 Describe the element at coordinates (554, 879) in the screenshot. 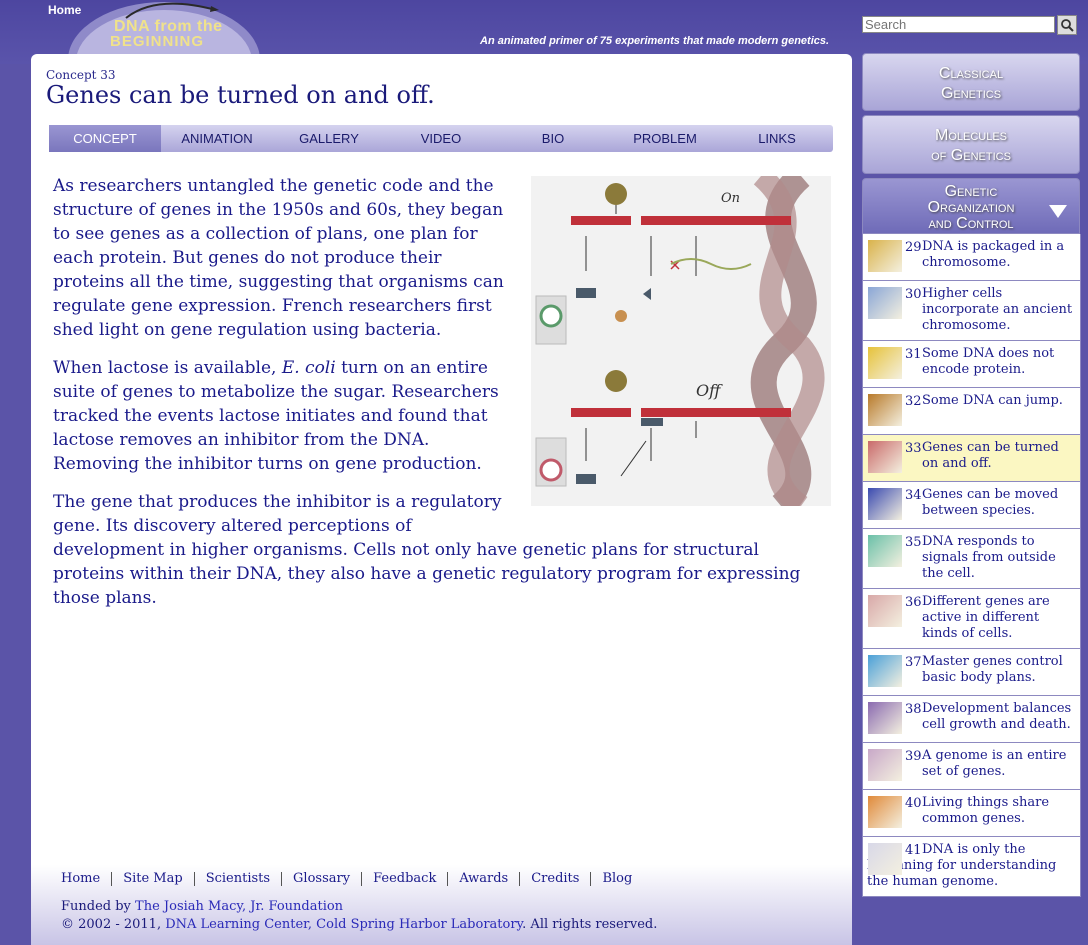

I see `footer-link-credits: Credits` at that location.